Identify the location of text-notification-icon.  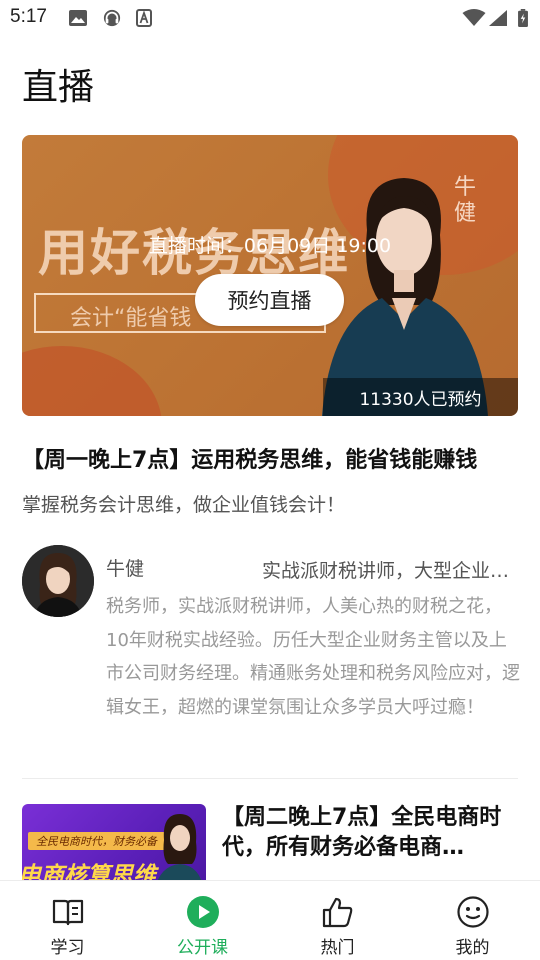
(144, 18).